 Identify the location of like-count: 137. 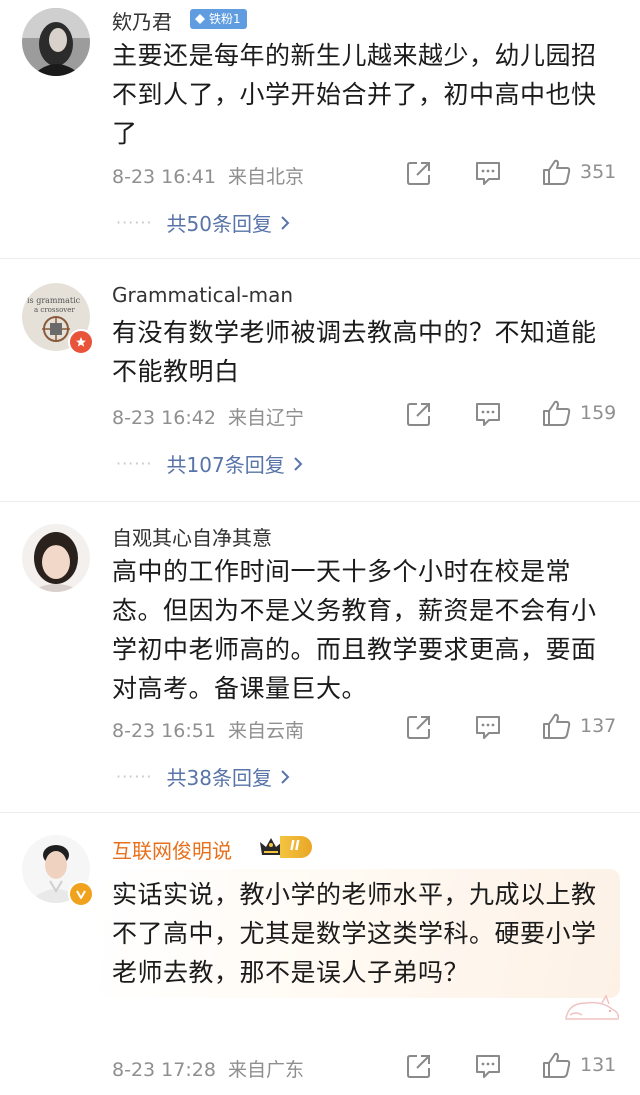
(598, 726).